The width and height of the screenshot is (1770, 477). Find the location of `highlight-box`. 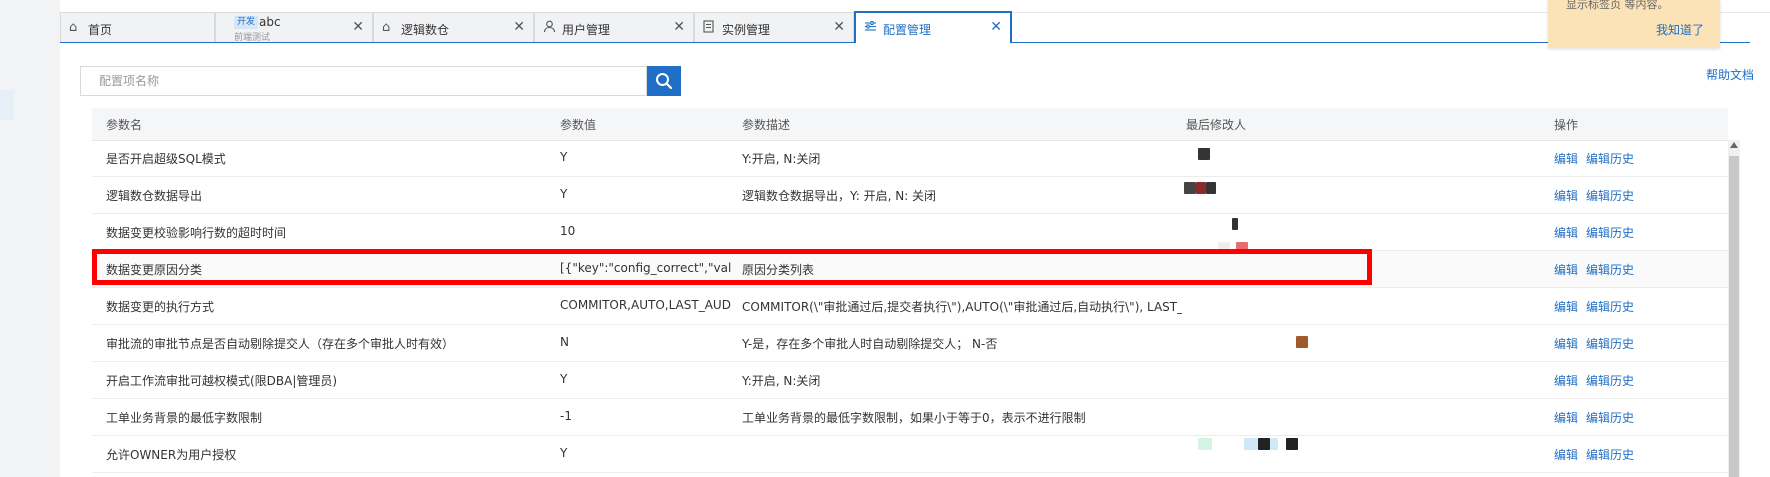

highlight-box is located at coordinates (732, 267).